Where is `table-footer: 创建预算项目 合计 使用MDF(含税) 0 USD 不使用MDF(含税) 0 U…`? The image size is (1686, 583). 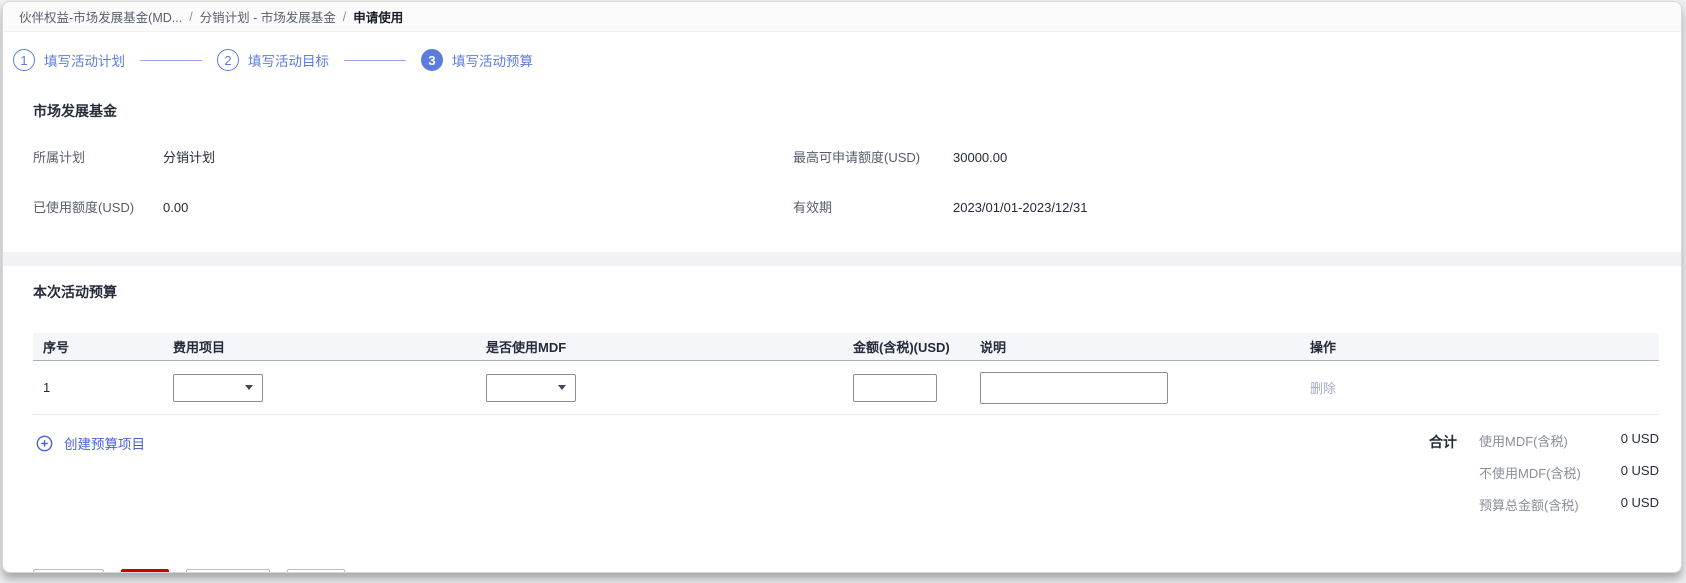
table-footer: 创建预算项目 合计 使用MDF(含税) 0 USD 不使用MDF(含税) 0 U… is located at coordinates (846, 472).